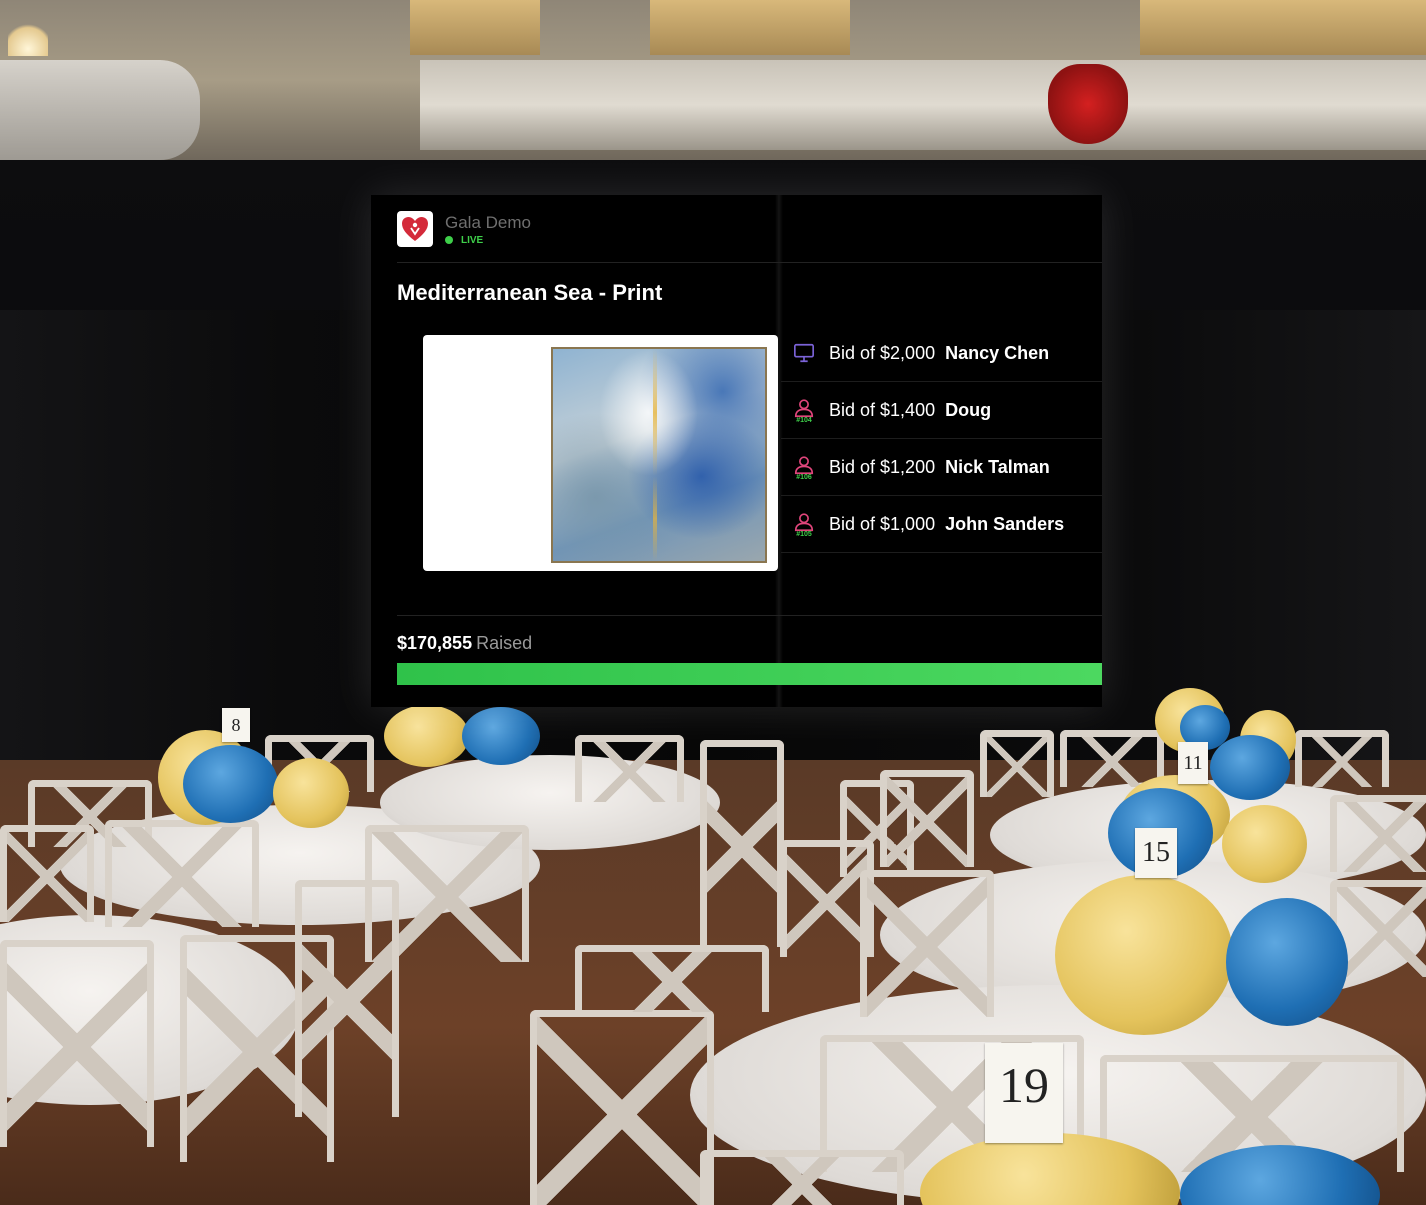 This screenshot has width=1426, height=1205. What do you see at coordinates (1193, 763) in the screenshot?
I see `table-number-card: 11` at bounding box center [1193, 763].